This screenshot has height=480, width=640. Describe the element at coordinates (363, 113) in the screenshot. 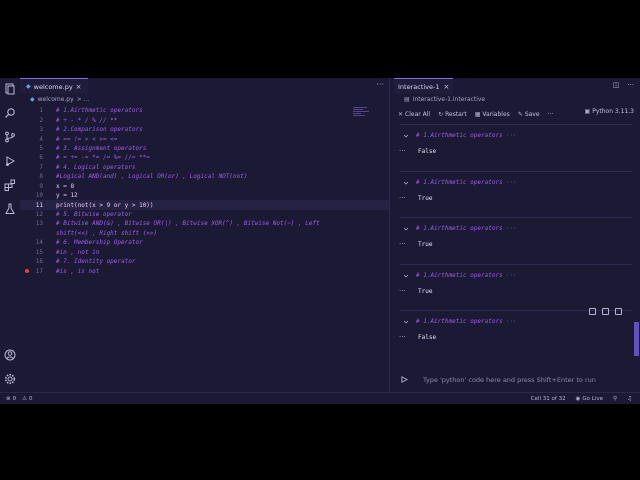

I see `minimap` at that location.